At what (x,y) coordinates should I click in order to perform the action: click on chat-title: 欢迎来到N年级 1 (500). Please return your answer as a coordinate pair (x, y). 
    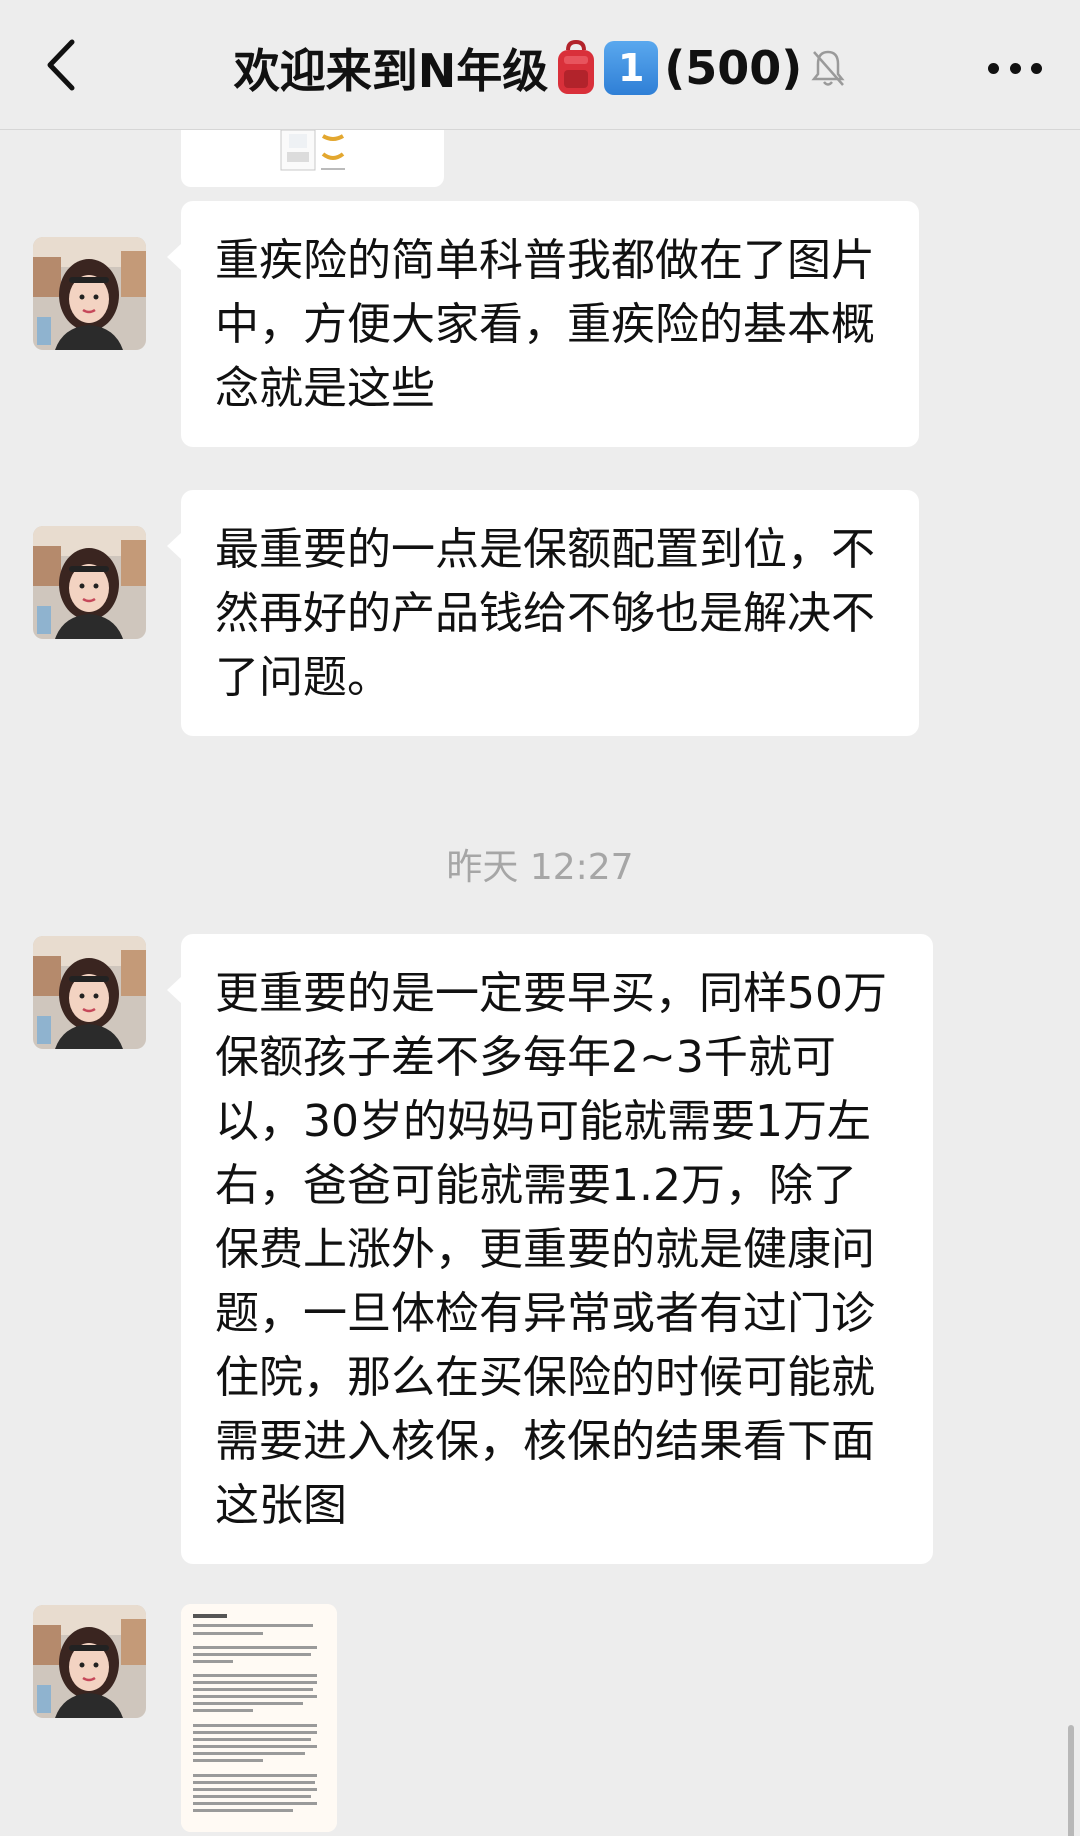
    Looking at the image, I should click on (540, 69).